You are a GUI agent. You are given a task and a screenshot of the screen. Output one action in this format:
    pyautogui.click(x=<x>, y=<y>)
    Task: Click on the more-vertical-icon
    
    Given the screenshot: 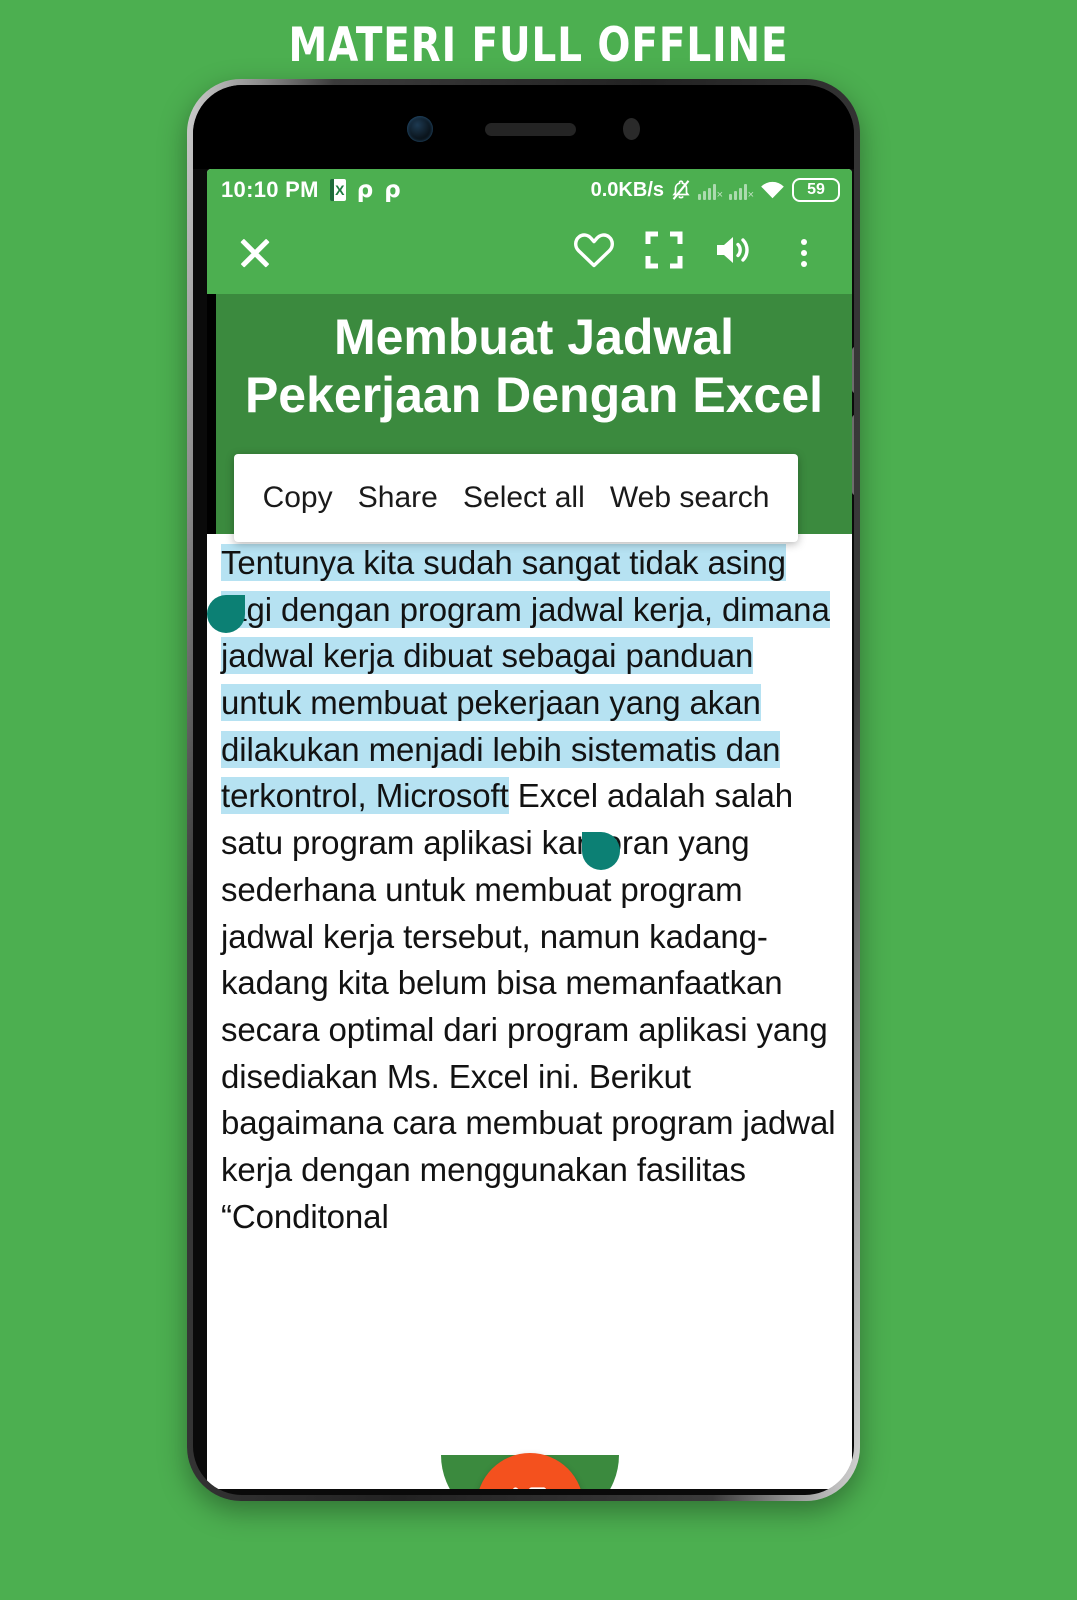 What is the action you would take?
    pyautogui.click(x=804, y=252)
    